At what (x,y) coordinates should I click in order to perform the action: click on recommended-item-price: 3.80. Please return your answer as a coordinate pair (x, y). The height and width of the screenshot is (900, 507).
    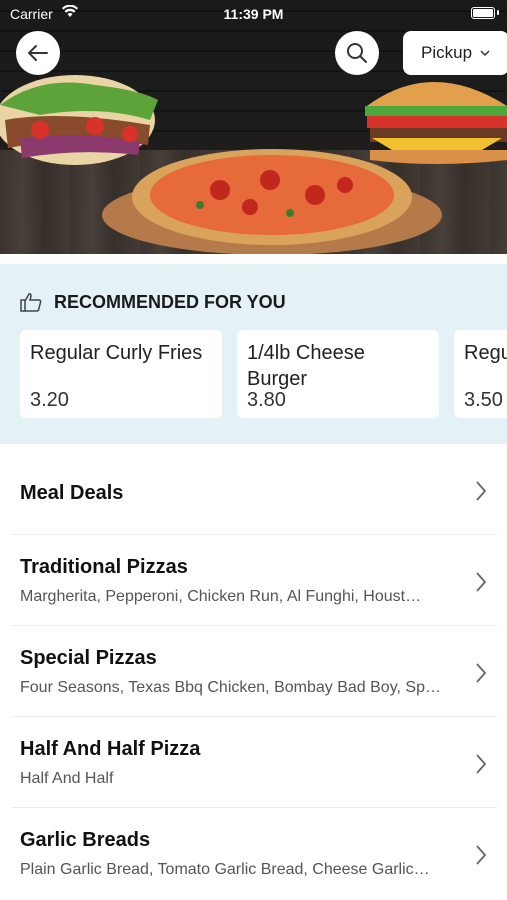
    Looking at the image, I should click on (266, 400).